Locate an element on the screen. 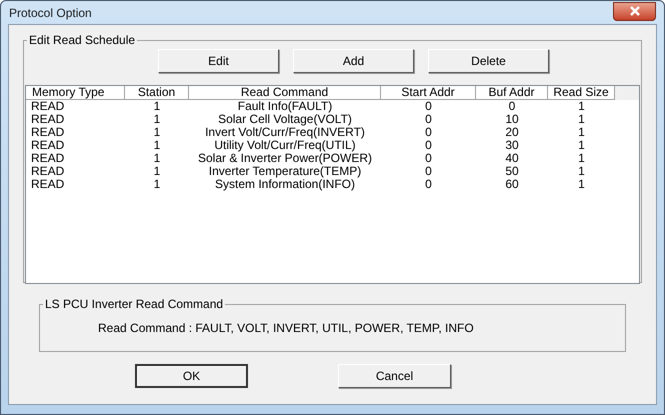 The height and width of the screenshot is (415, 665). table-cell-text: Solar & Inverter Power(POWER) is located at coordinates (285, 158).